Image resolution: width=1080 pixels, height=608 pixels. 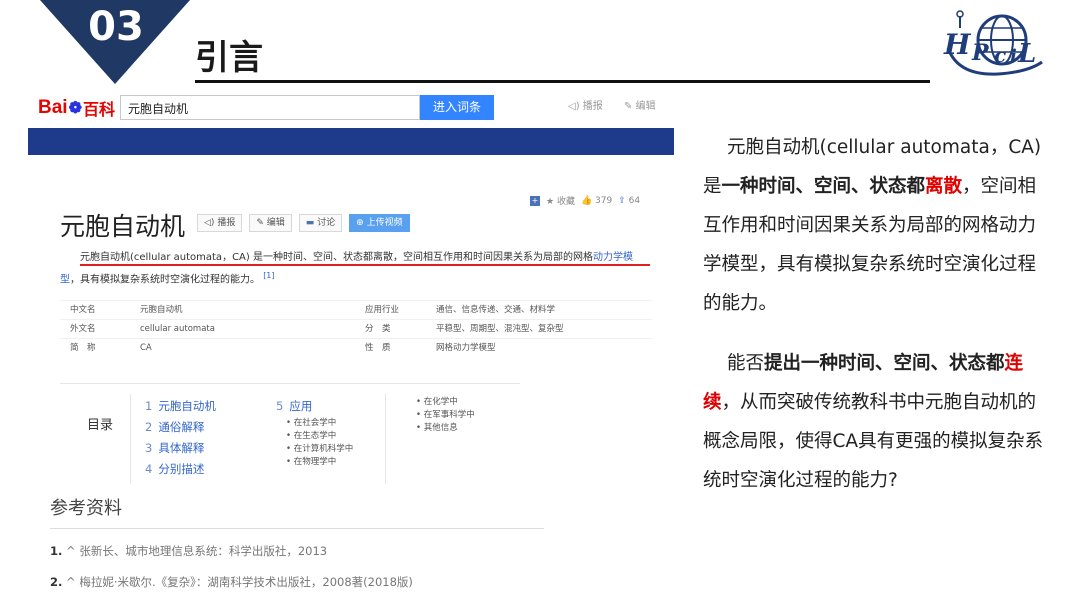 What do you see at coordinates (378, 329) in the screenshot?
I see `info-key: 分 类` at bounding box center [378, 329].